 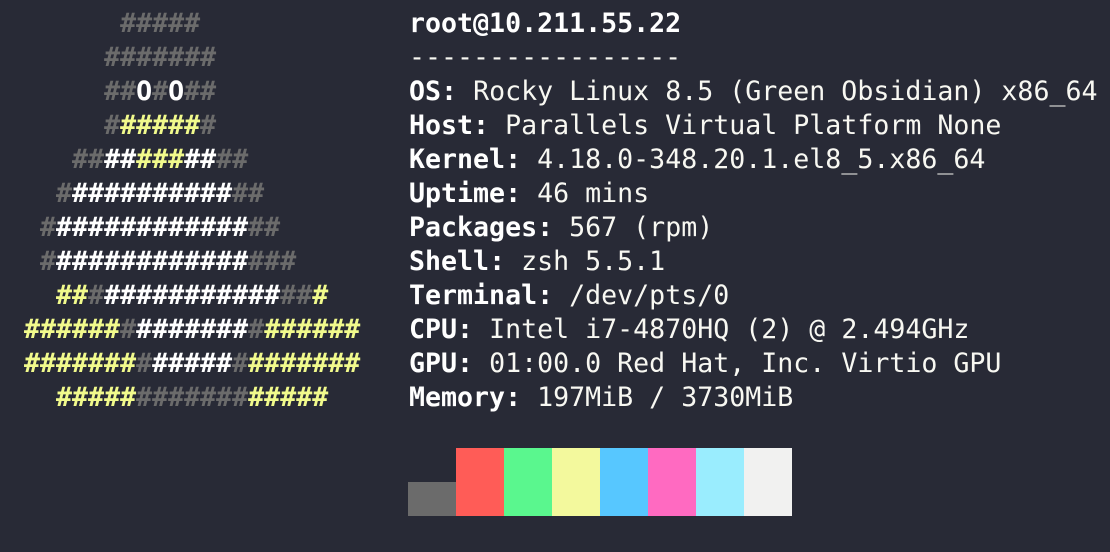 I want to click on info-row-kernel: Kernel: 4.18.0-348.20.1.el8_5.x86_64, so click(x=753, y=160).